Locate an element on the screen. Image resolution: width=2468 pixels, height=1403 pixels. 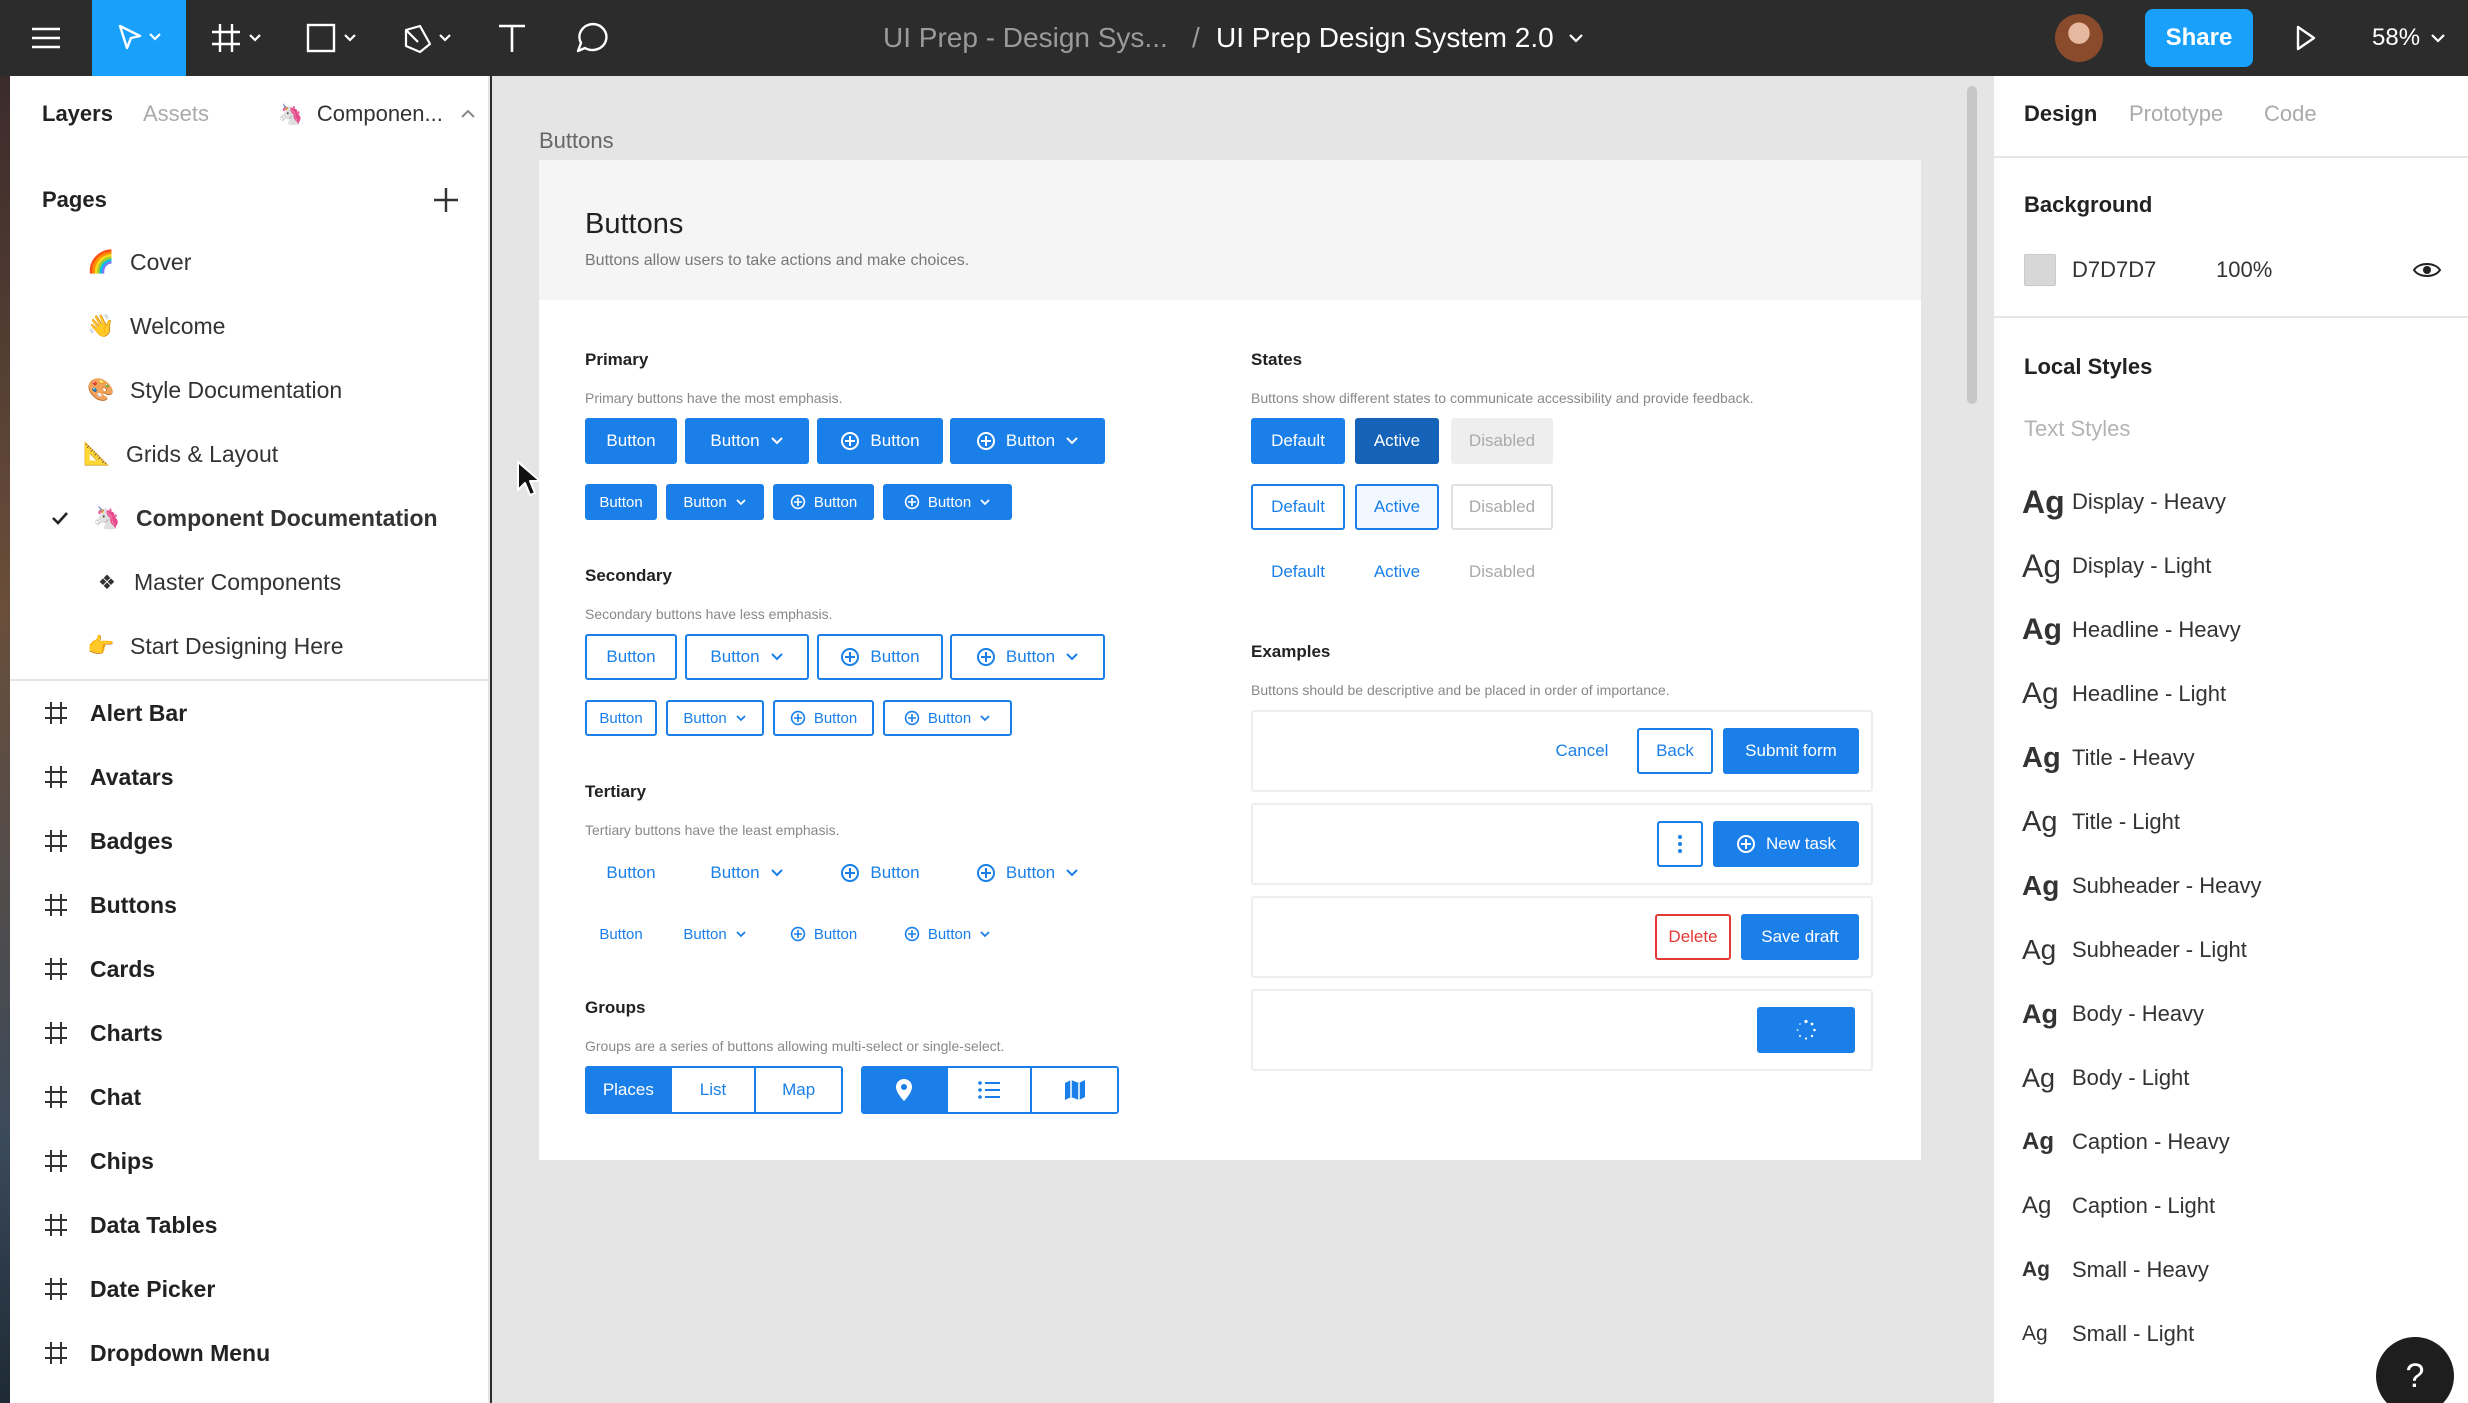
present-button is located at coordinates (2306, 38).